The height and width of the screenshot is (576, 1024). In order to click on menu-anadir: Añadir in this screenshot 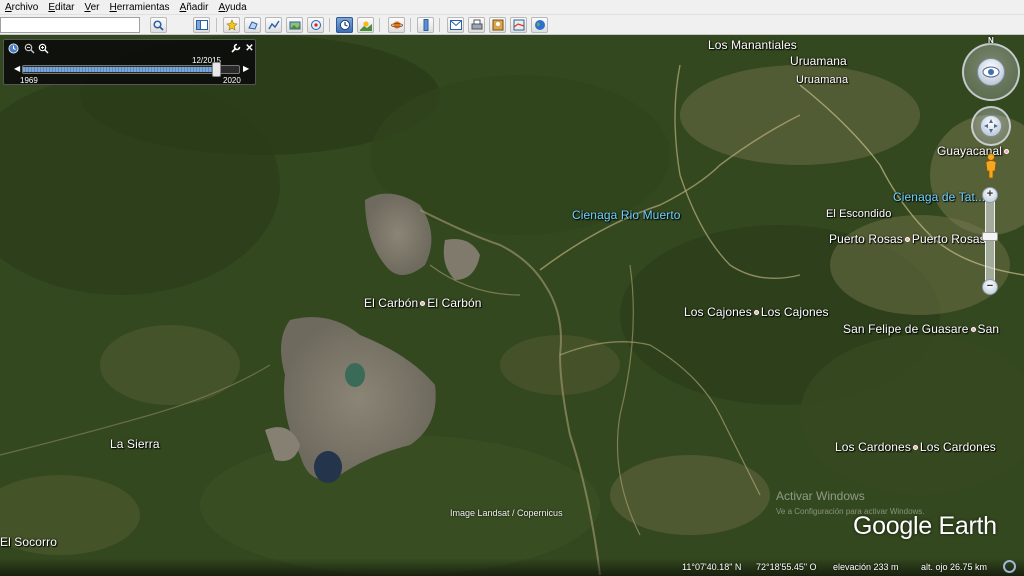, I will do `click(194, 7)`.